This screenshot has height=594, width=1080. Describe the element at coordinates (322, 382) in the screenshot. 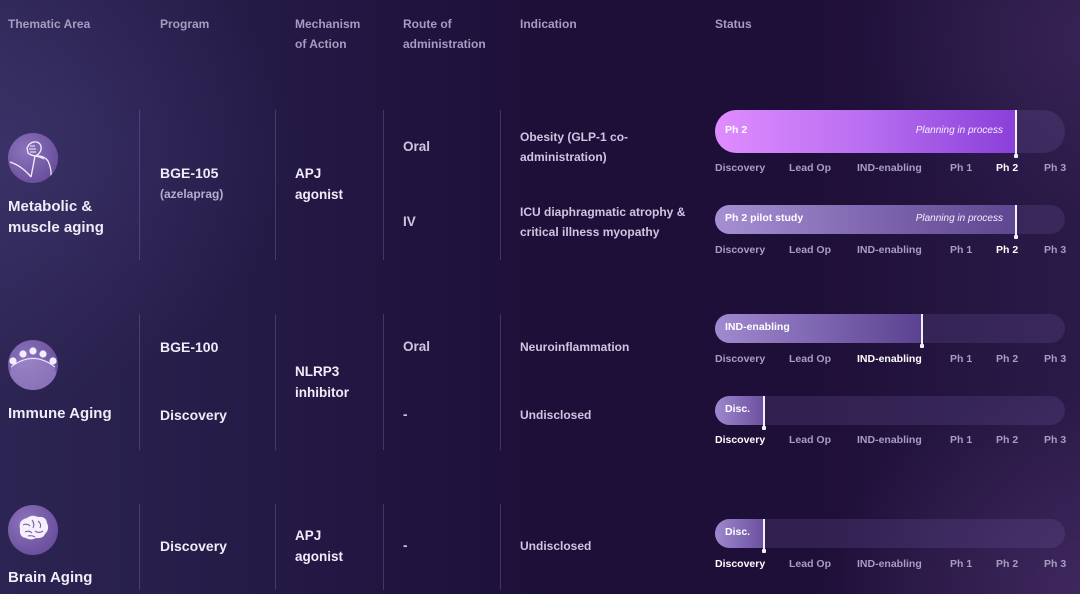

I see `mechanism: NLRP3 inhibitor` at that location.